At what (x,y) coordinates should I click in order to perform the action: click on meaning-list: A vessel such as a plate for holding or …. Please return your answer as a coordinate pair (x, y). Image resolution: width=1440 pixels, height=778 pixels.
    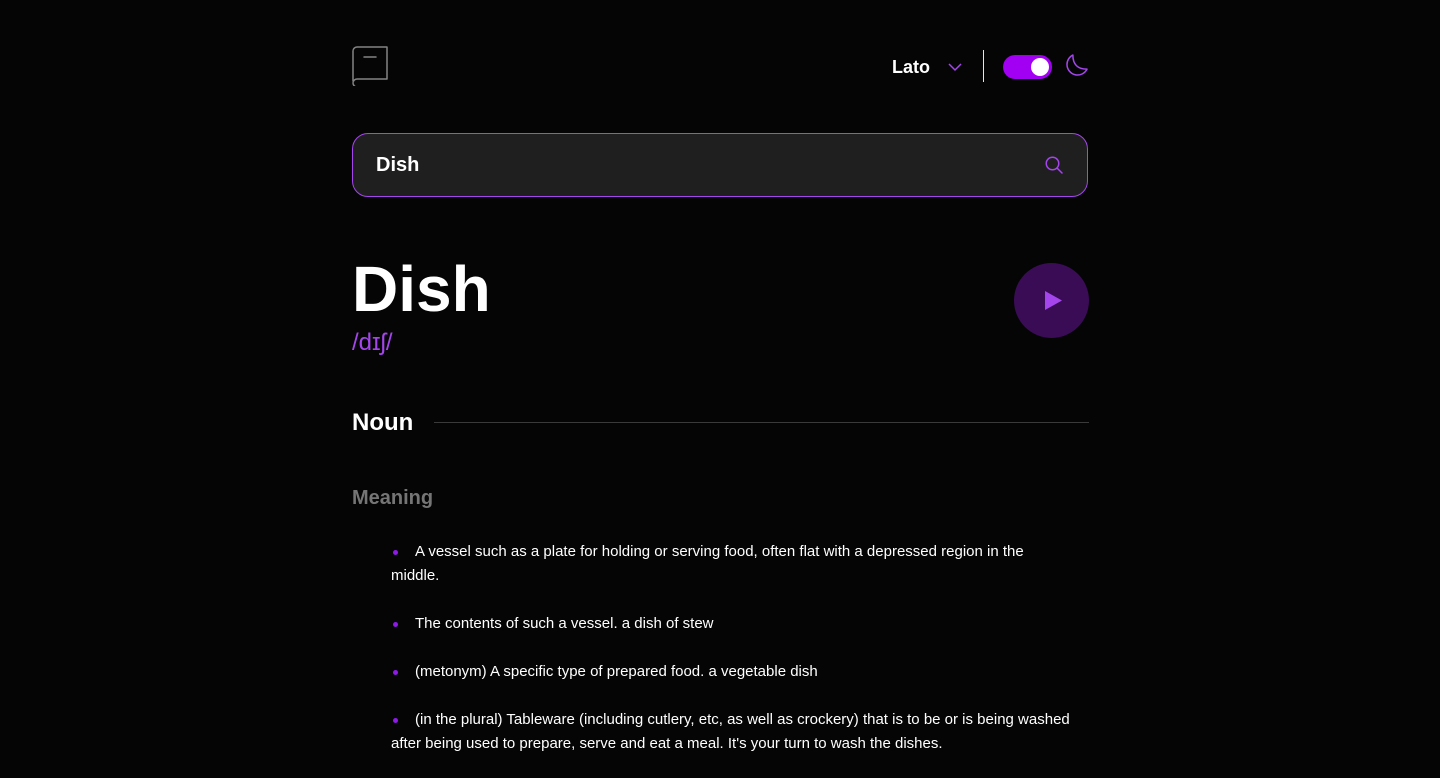
    Looking at the image, I should click on (731, 659).